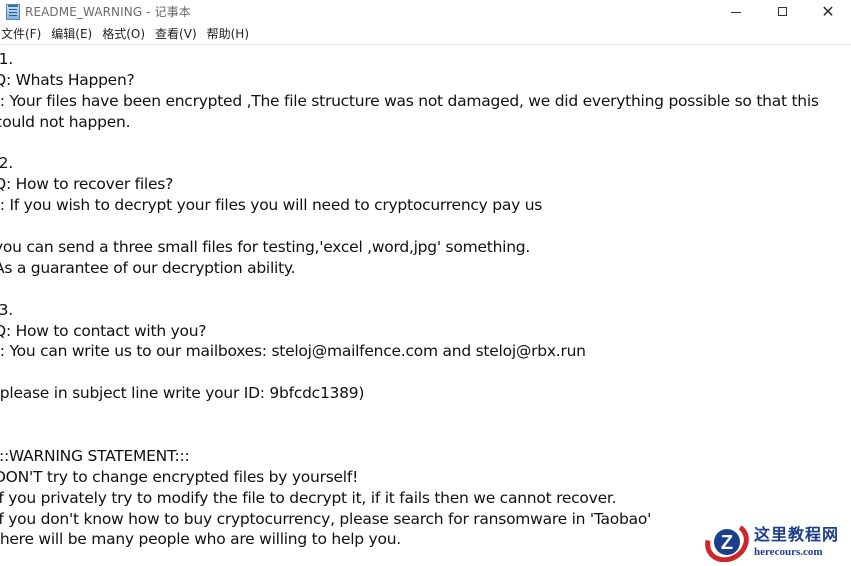 The image size is (851, 566). Describe the element at coordinates (95, 455) in the screenshot. I see `text-line: :::WARNING STATEMENT:::` at that location.